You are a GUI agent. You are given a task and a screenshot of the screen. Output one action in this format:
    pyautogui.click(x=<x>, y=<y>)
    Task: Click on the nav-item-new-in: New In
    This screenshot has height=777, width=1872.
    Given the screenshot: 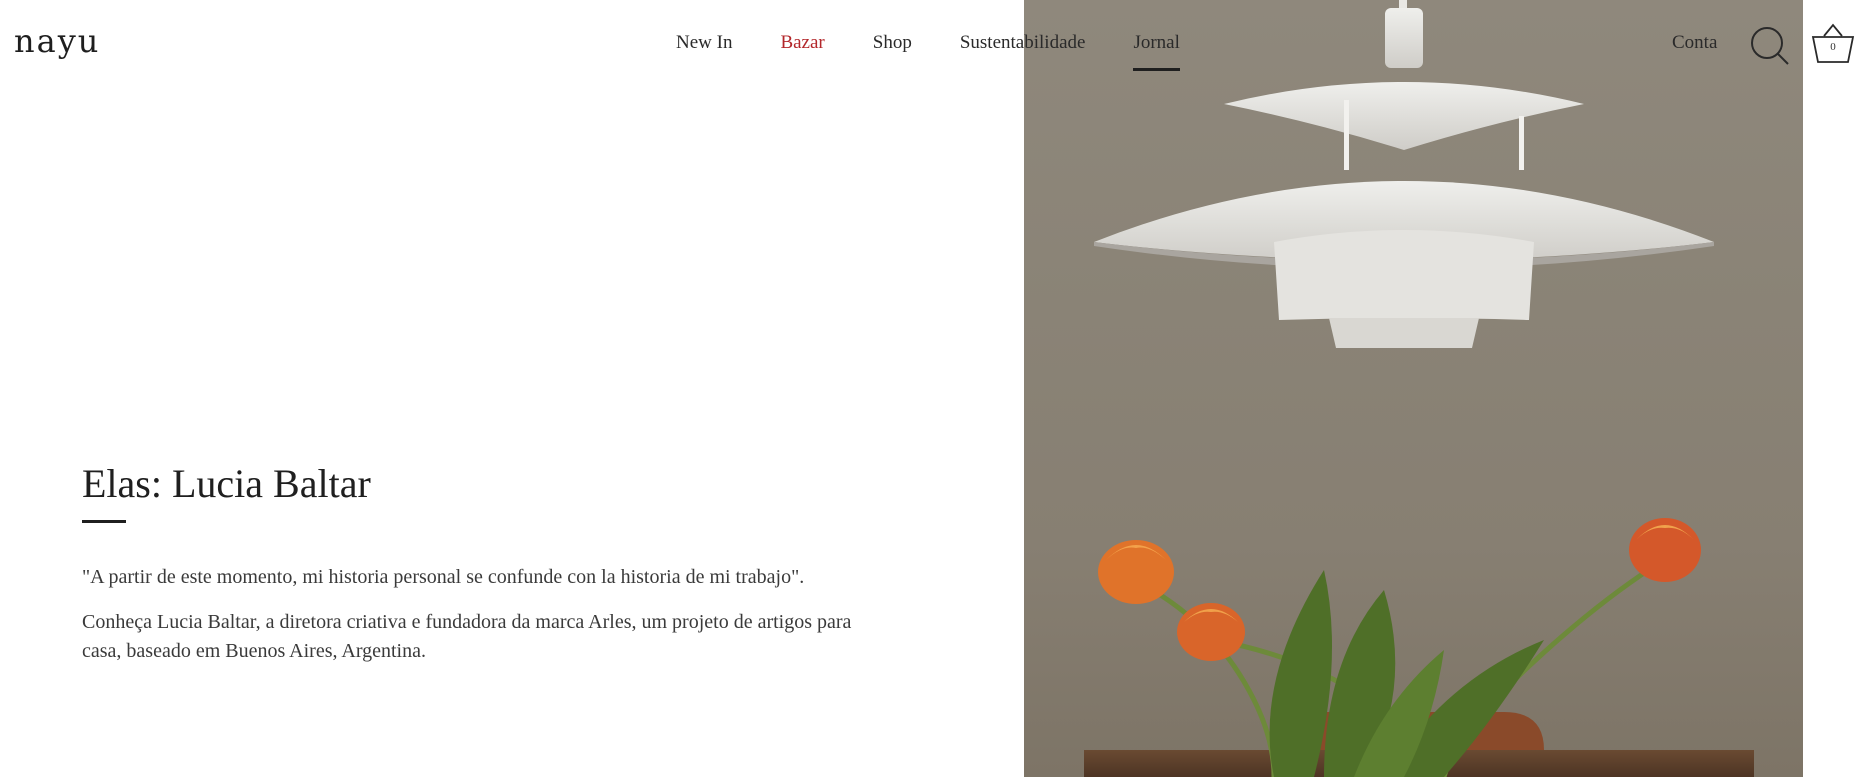 What is the action you would take?
    pyautogui.click(x=704, y=43)
    